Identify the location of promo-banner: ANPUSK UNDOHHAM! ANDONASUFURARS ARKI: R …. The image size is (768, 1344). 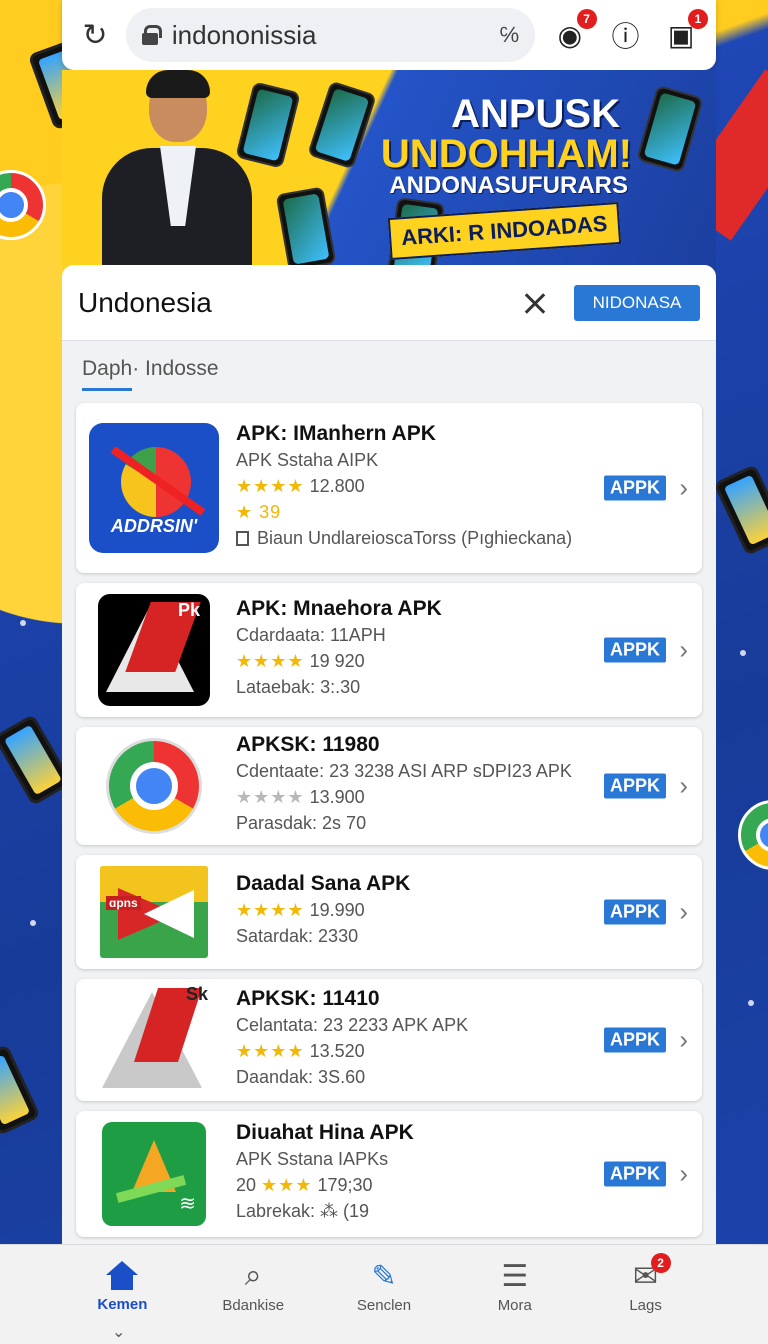
(389, 170).